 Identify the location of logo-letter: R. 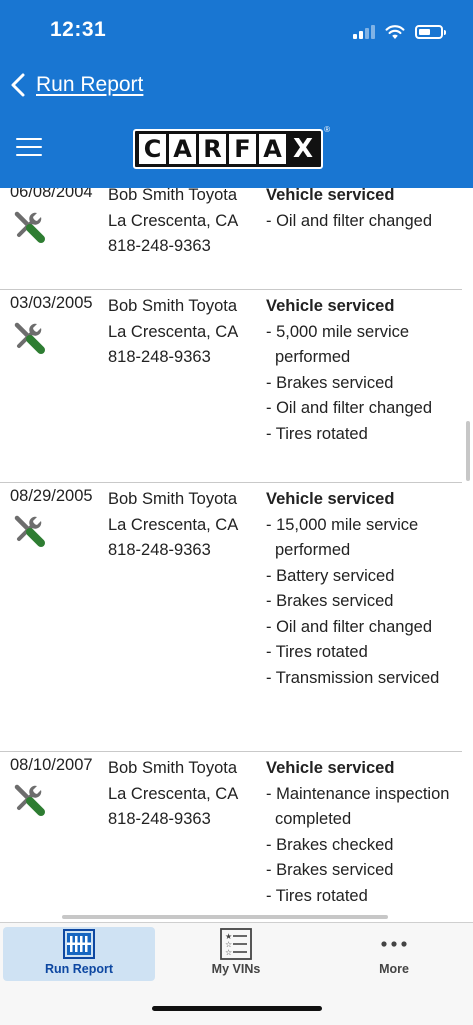
(212, 149).